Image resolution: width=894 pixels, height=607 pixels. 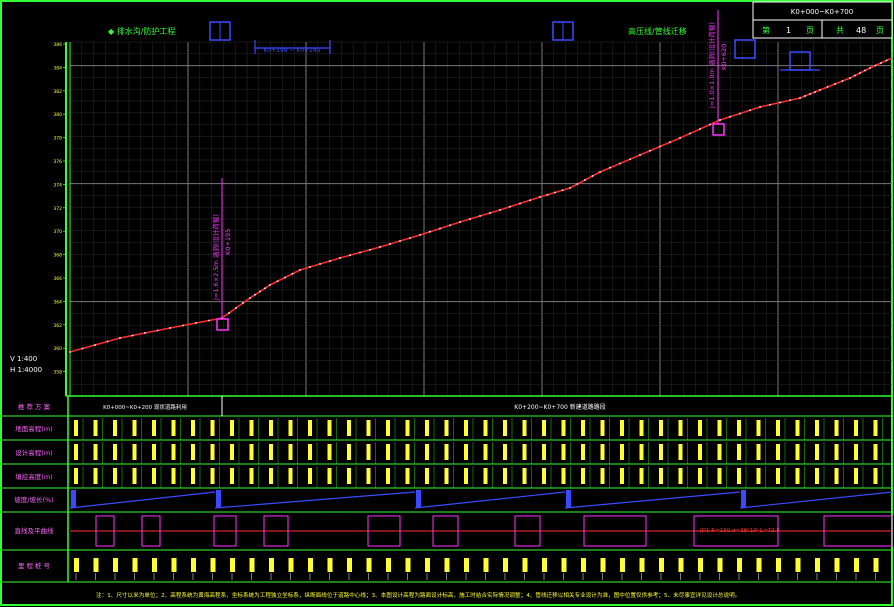 I want to click on culvert-annotation-right: J=1.0×1.0m 涵洞(设计荷载) K0+620, so click(x=717, y=73).